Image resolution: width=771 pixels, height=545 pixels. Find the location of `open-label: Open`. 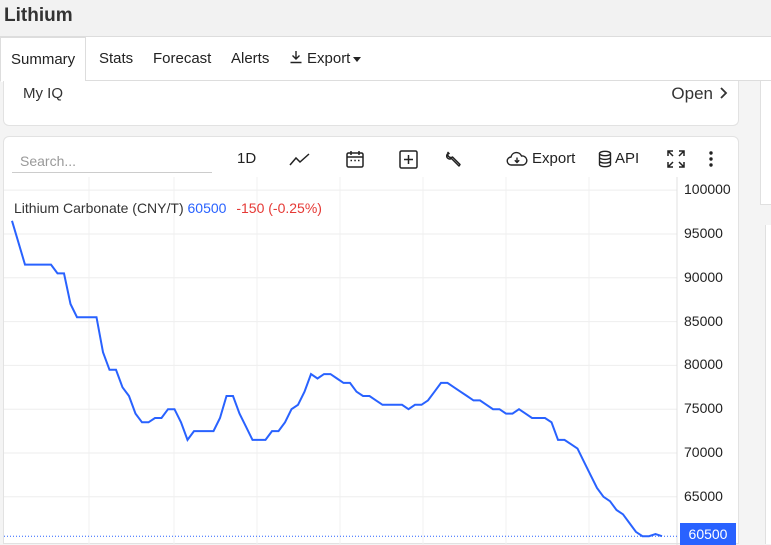

open-label: Open is located at coordinates (692, 93).